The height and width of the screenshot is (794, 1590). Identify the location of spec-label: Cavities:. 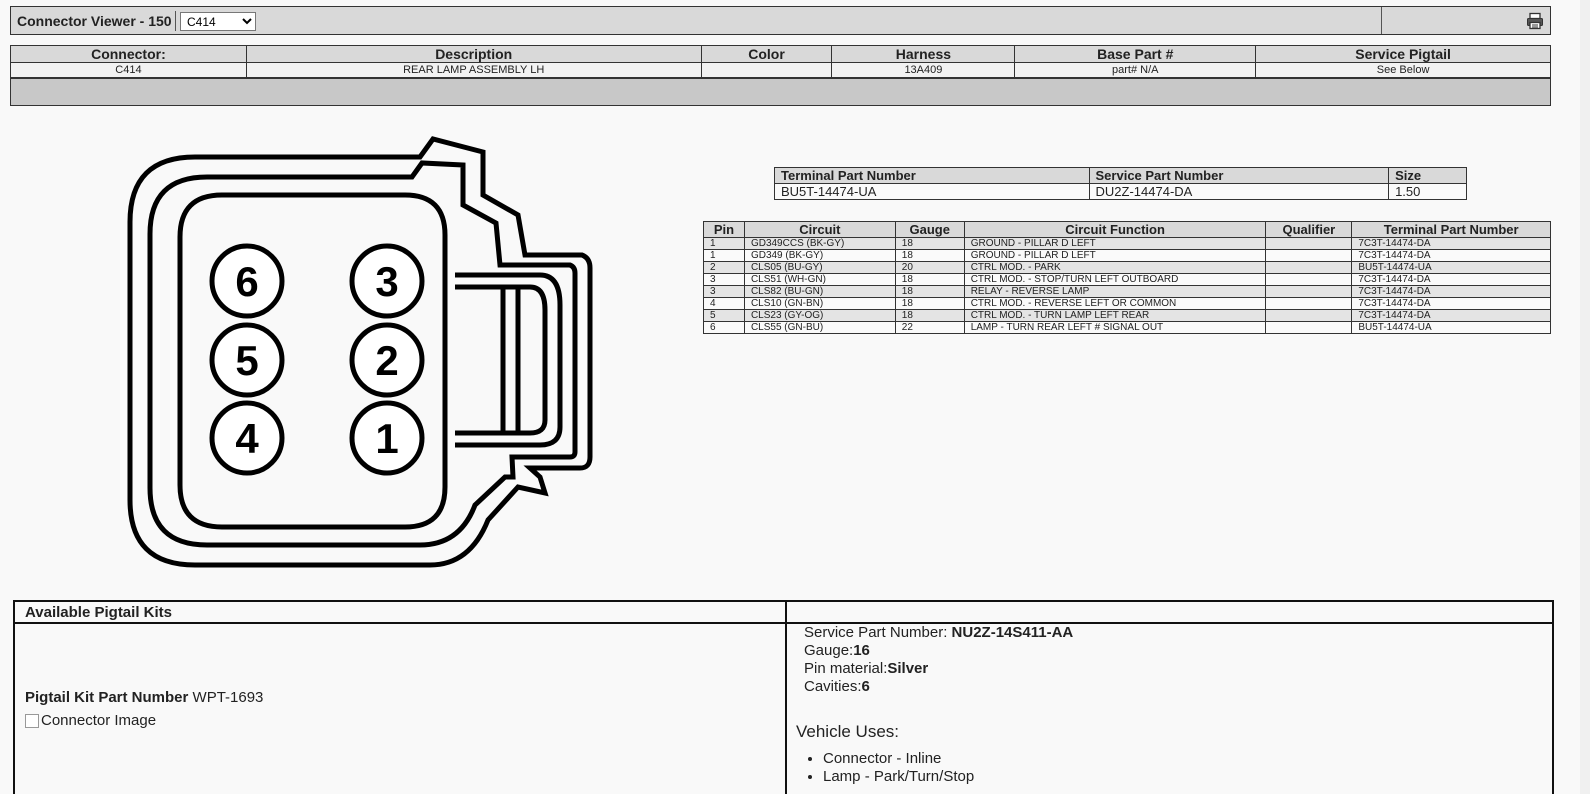
(833, 686).